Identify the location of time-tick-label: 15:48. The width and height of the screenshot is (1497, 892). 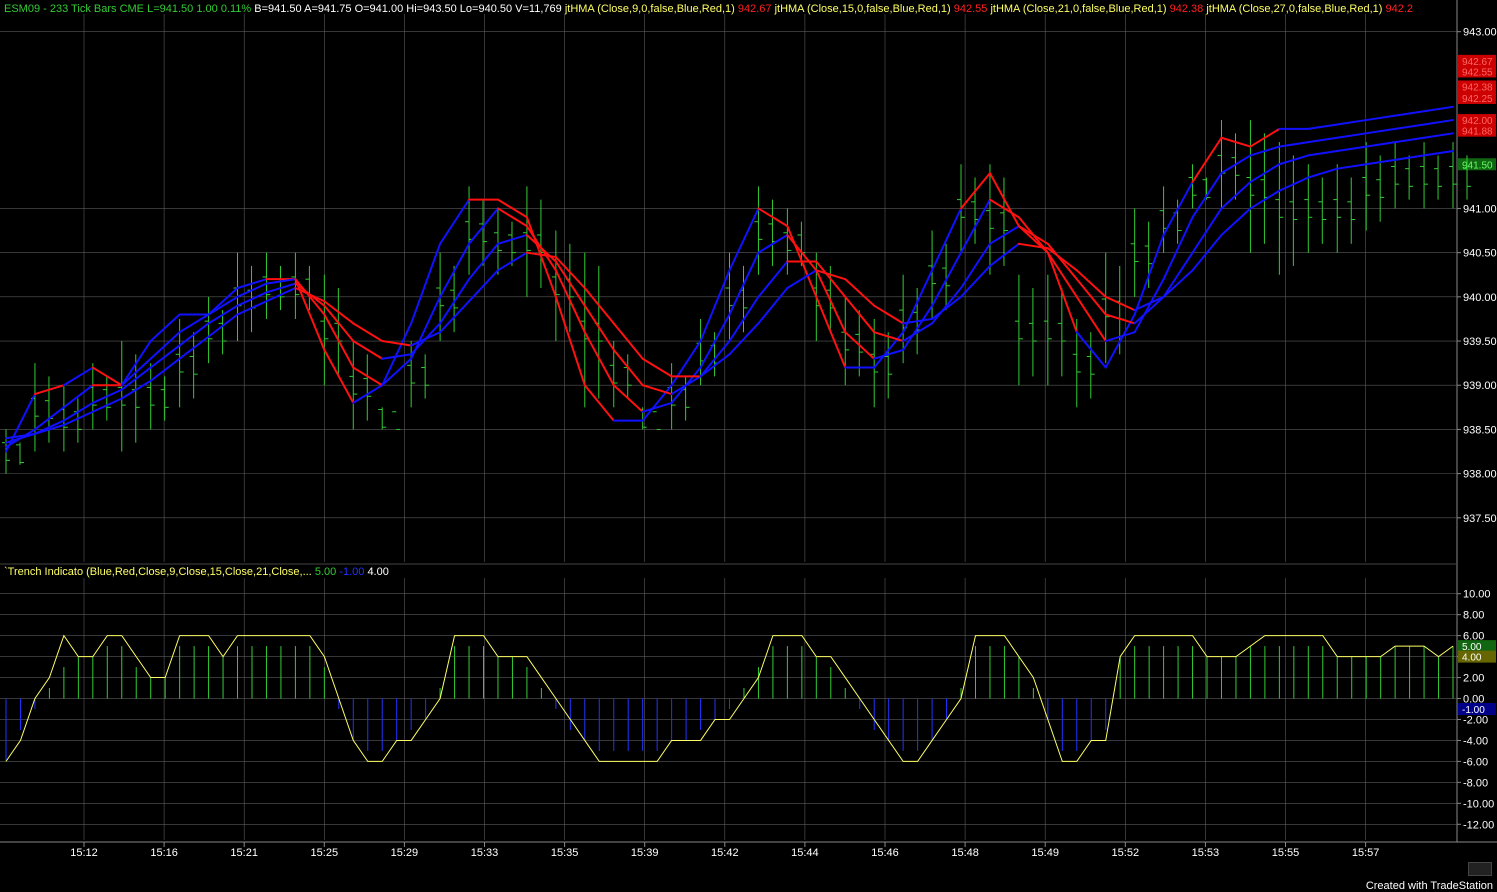
(965, 853).